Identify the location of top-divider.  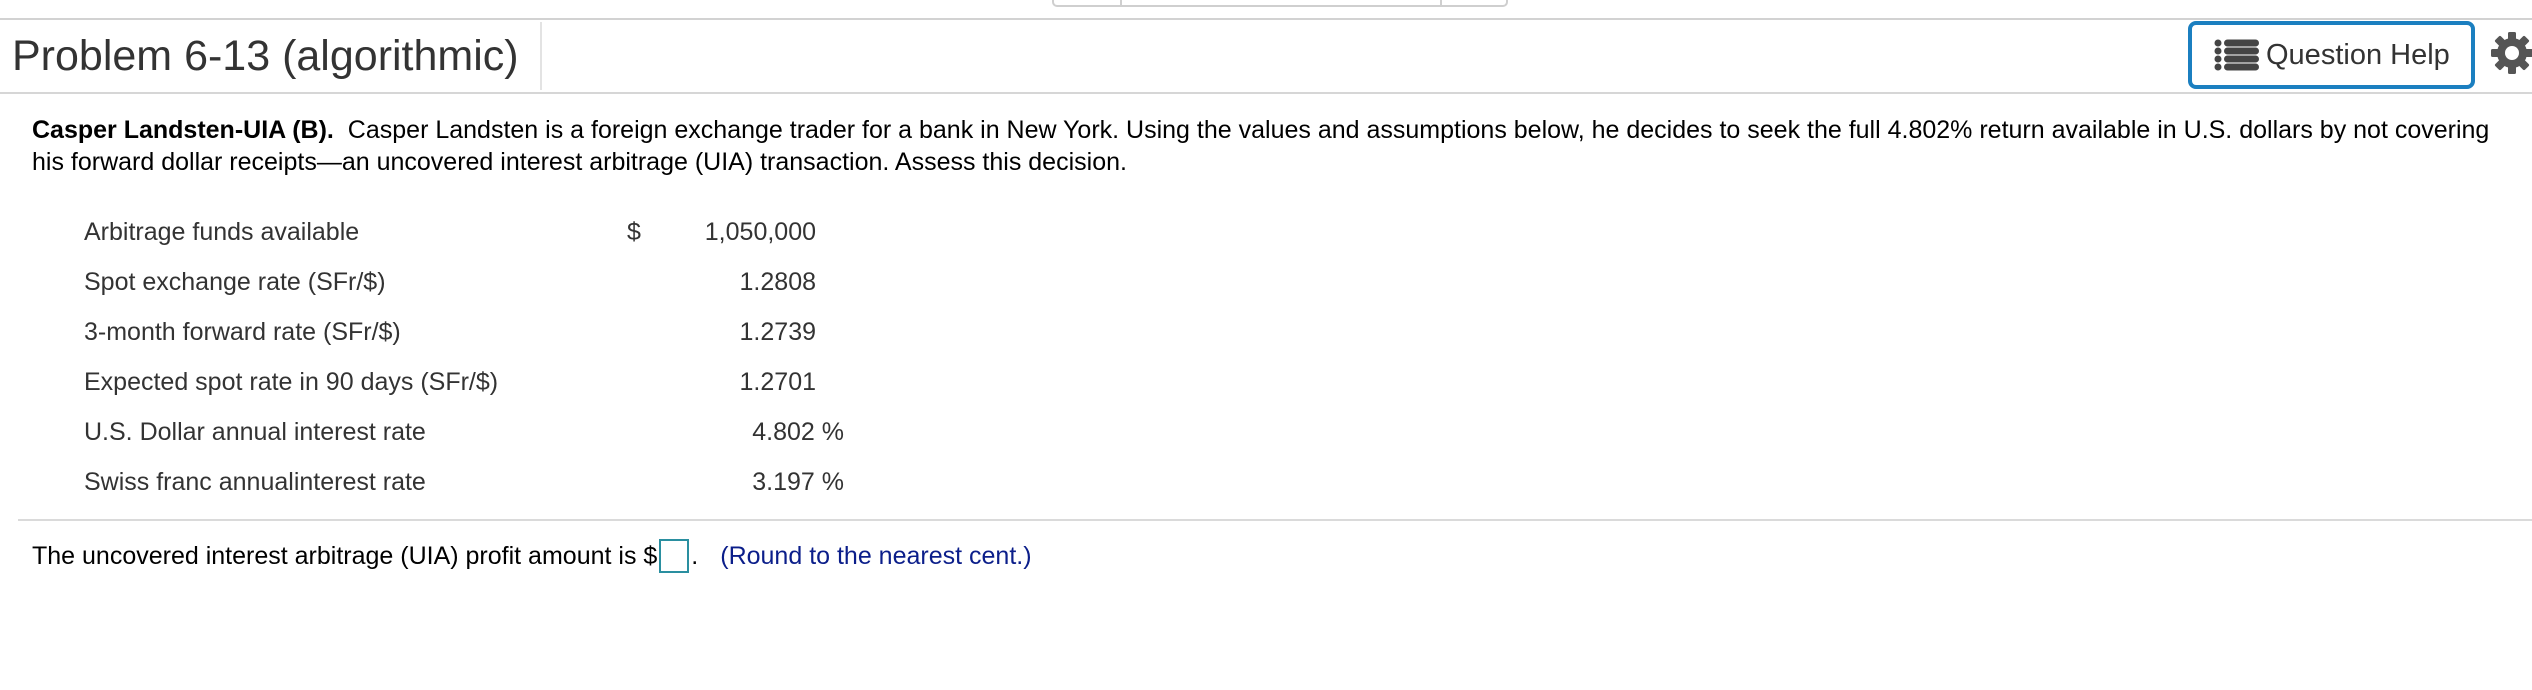
(1266, 19).